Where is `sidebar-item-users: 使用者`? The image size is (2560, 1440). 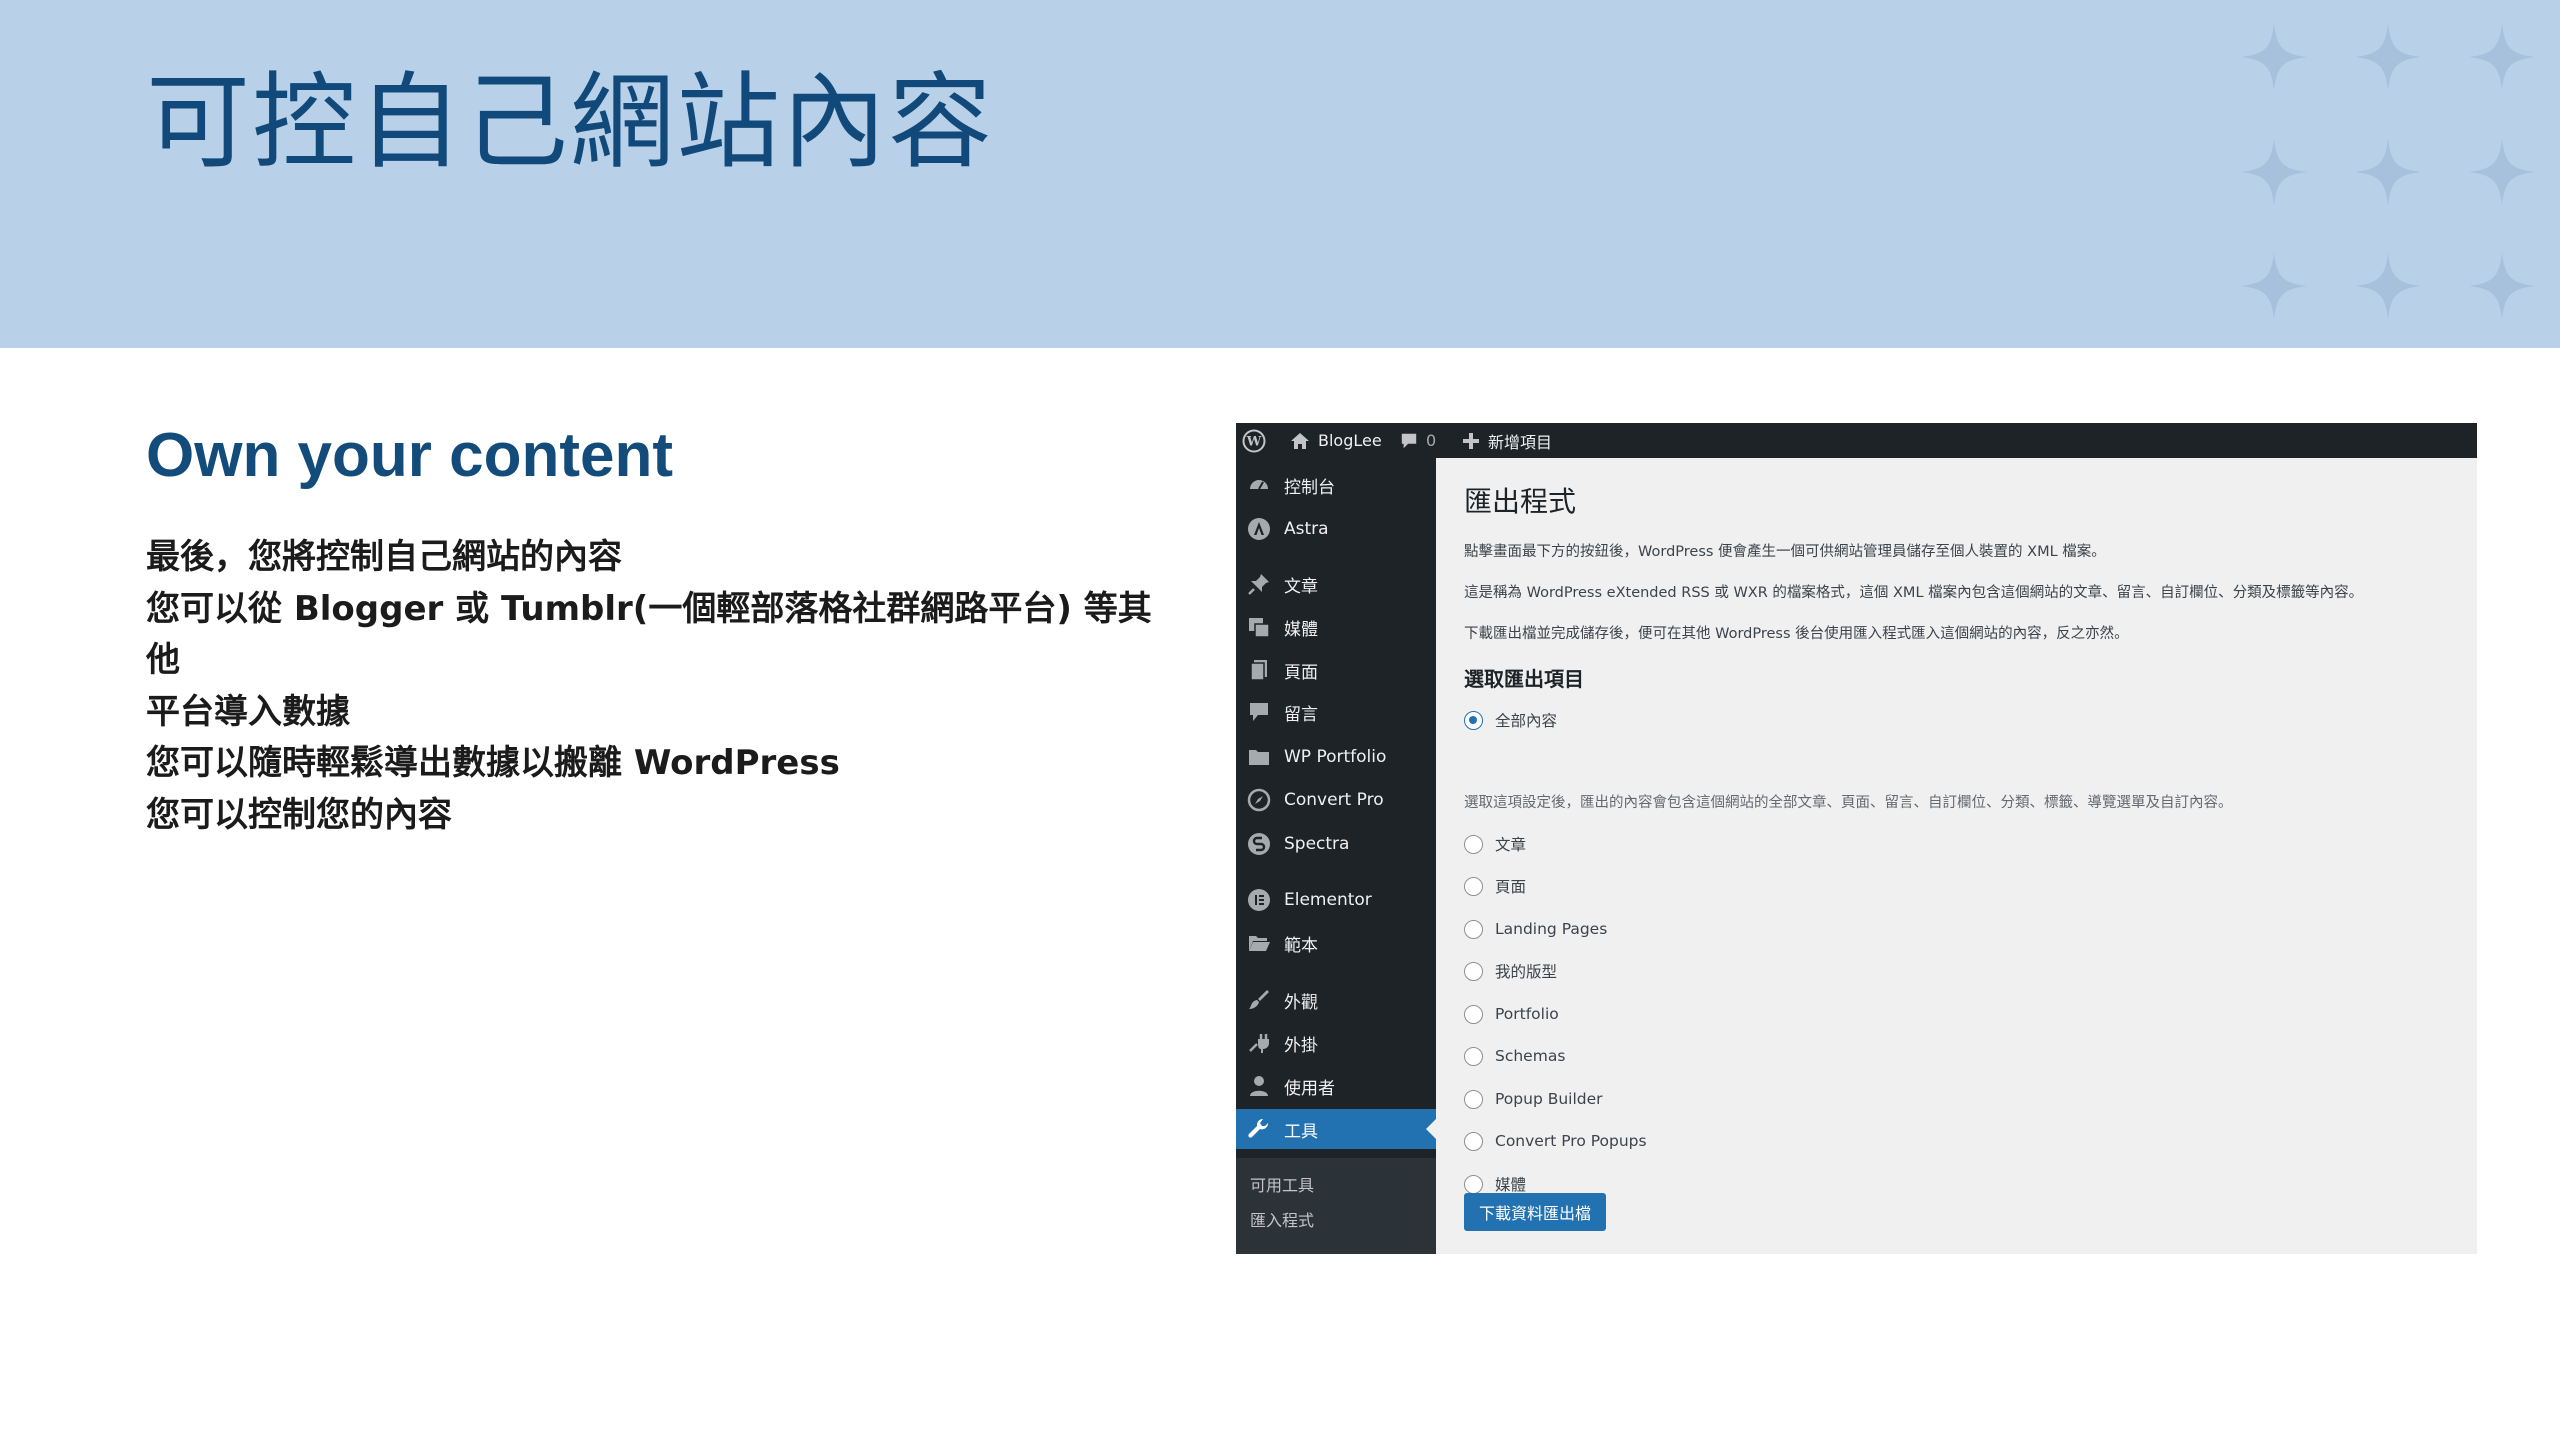
sidebar-item-users: 使用者 is located at coordinates (1336, 1086).